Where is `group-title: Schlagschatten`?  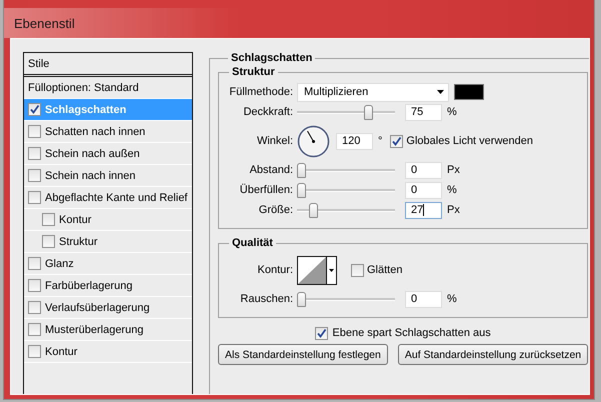
group-title: Schlagschatten is located at coordinates (272, 58).